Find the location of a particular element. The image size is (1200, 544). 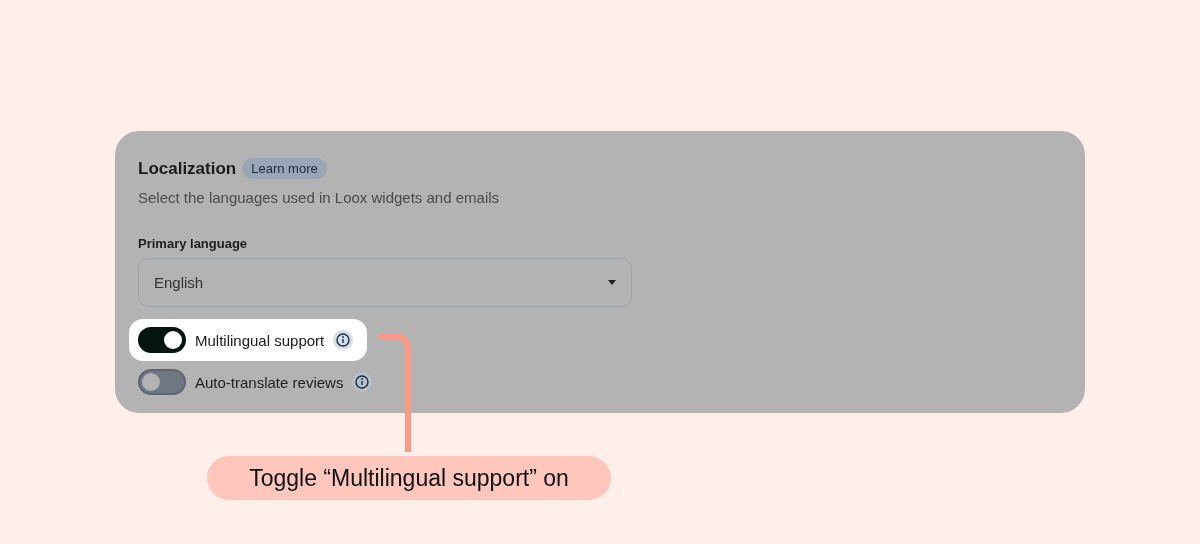

section-title: Localization is located at coordinates (187, 168).